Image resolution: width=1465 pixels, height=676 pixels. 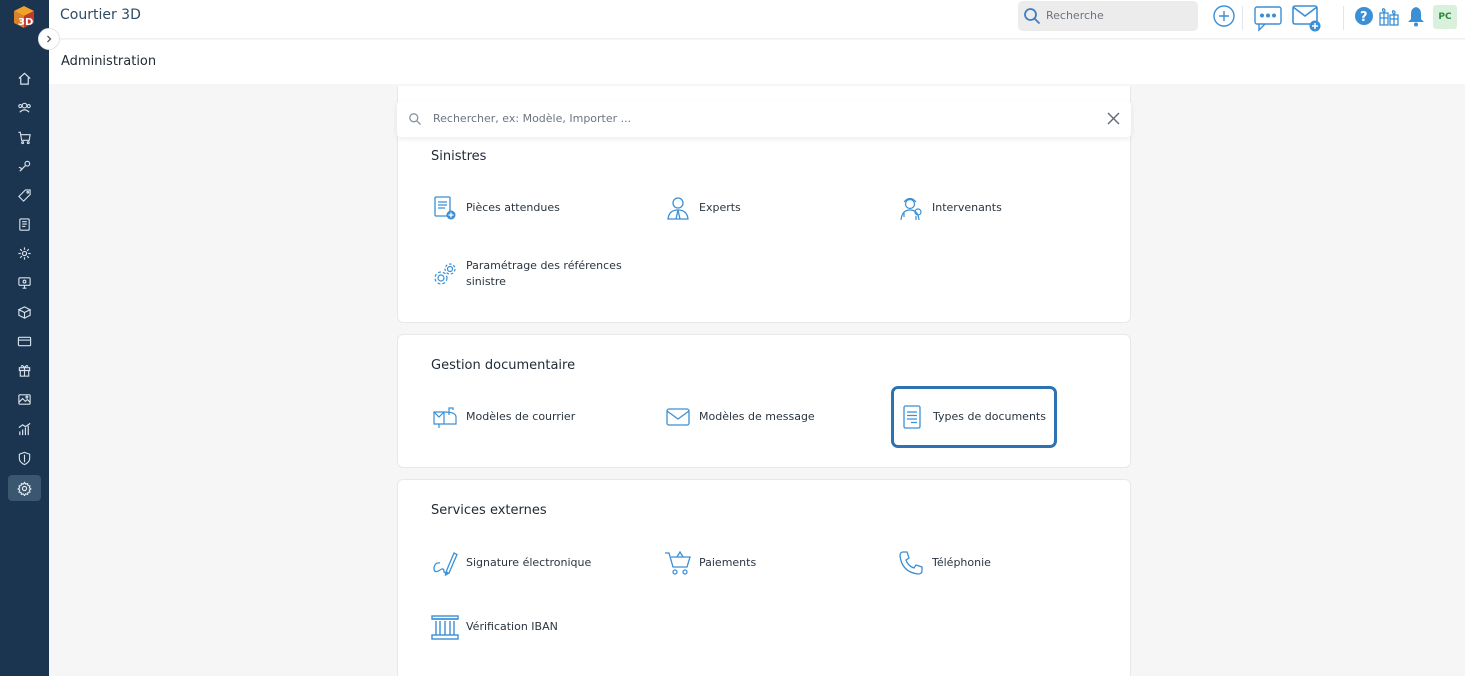 I want to click on nav-book-icon, so click(x=24, y=224).